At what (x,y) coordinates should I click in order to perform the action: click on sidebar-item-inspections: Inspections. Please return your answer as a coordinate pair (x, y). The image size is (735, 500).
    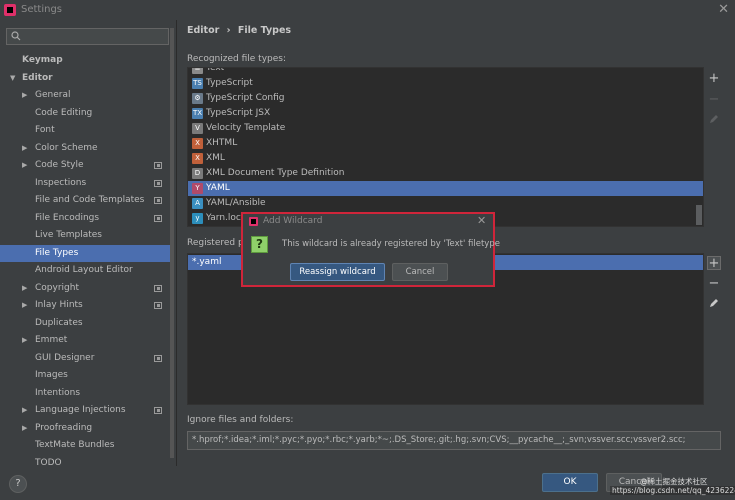
    Looking at the image, I should click on (85, 184).